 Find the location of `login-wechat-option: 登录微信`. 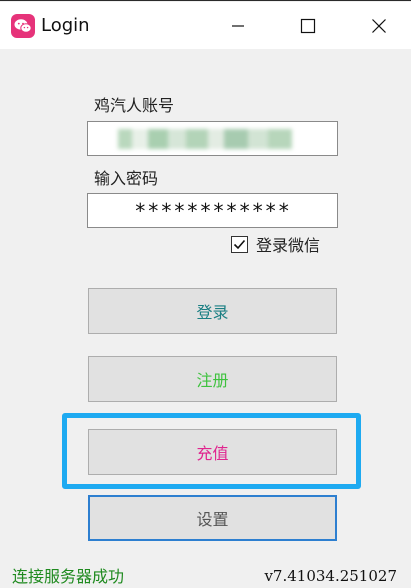

login-wechat-option: 登录微信 is located at coordinates (275, 244).